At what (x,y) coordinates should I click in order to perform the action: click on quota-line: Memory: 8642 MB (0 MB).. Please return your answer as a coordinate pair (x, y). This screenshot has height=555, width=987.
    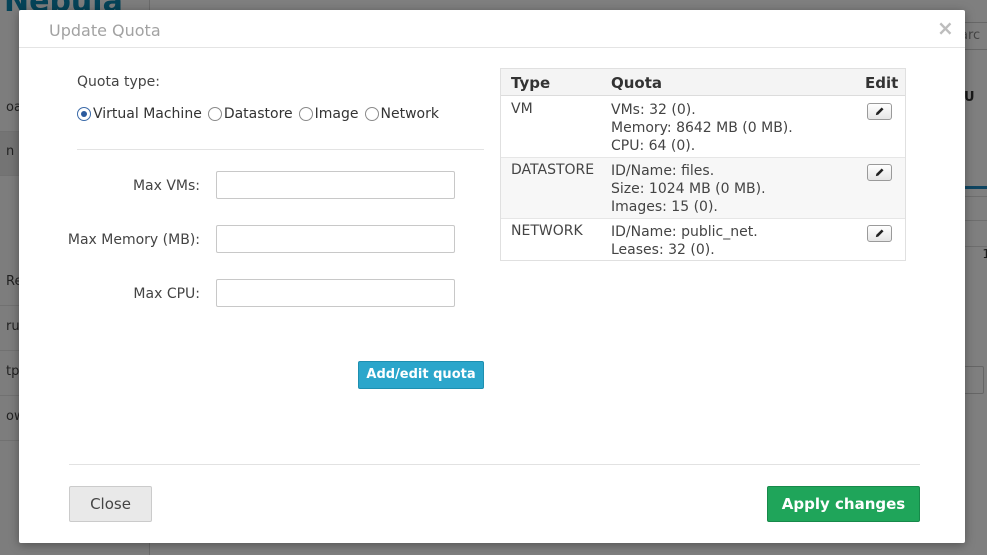
    Looking at the image, I should click on (702, 128).